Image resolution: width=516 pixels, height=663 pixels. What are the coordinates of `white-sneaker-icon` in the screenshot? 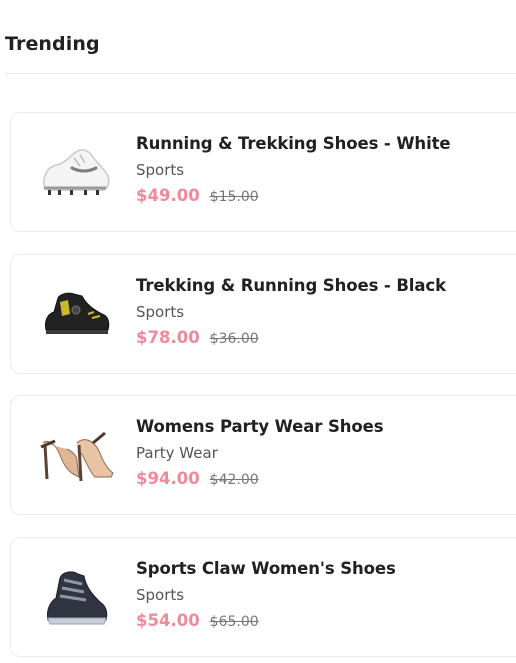 It's located at (76, 172).